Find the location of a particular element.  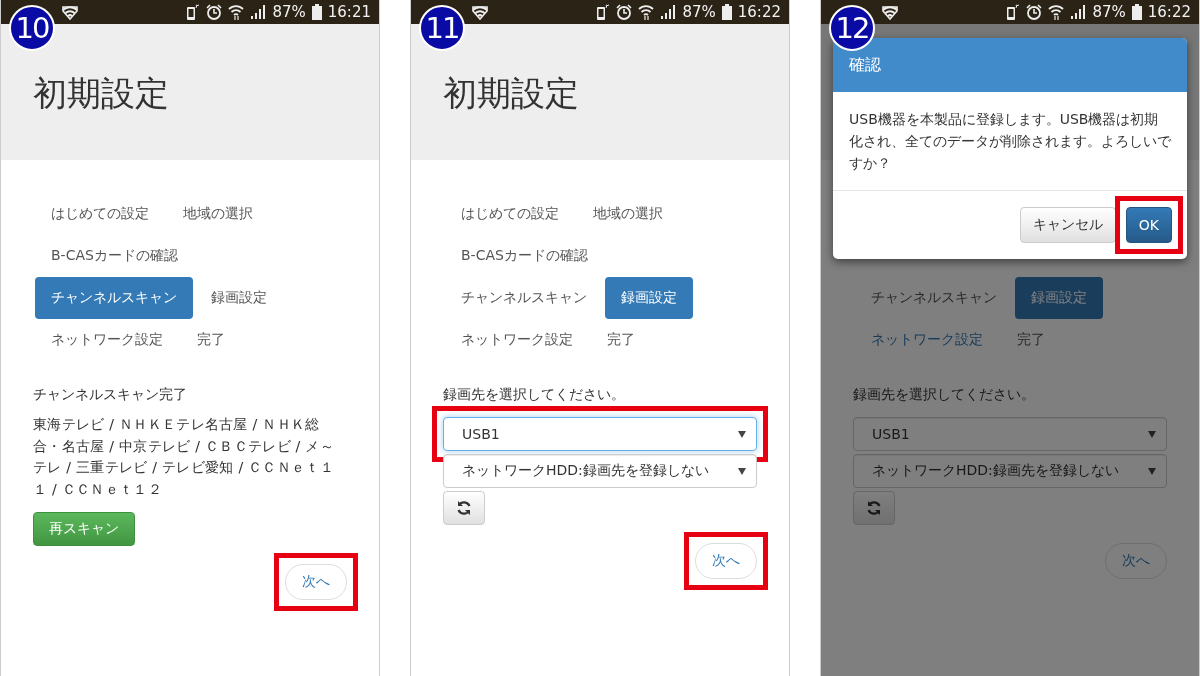

clock-time: 16:21 is located at coordinates (349, 12).